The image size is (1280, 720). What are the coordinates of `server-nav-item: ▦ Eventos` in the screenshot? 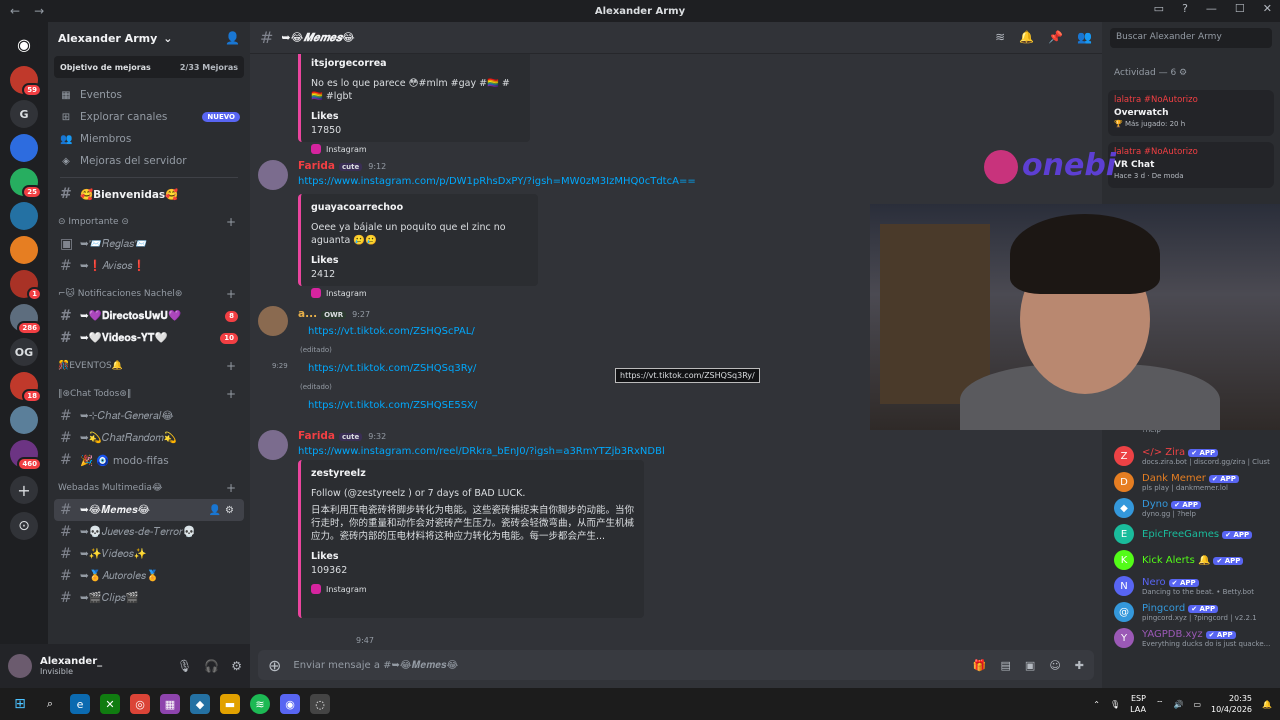 It's located at (149, 95).